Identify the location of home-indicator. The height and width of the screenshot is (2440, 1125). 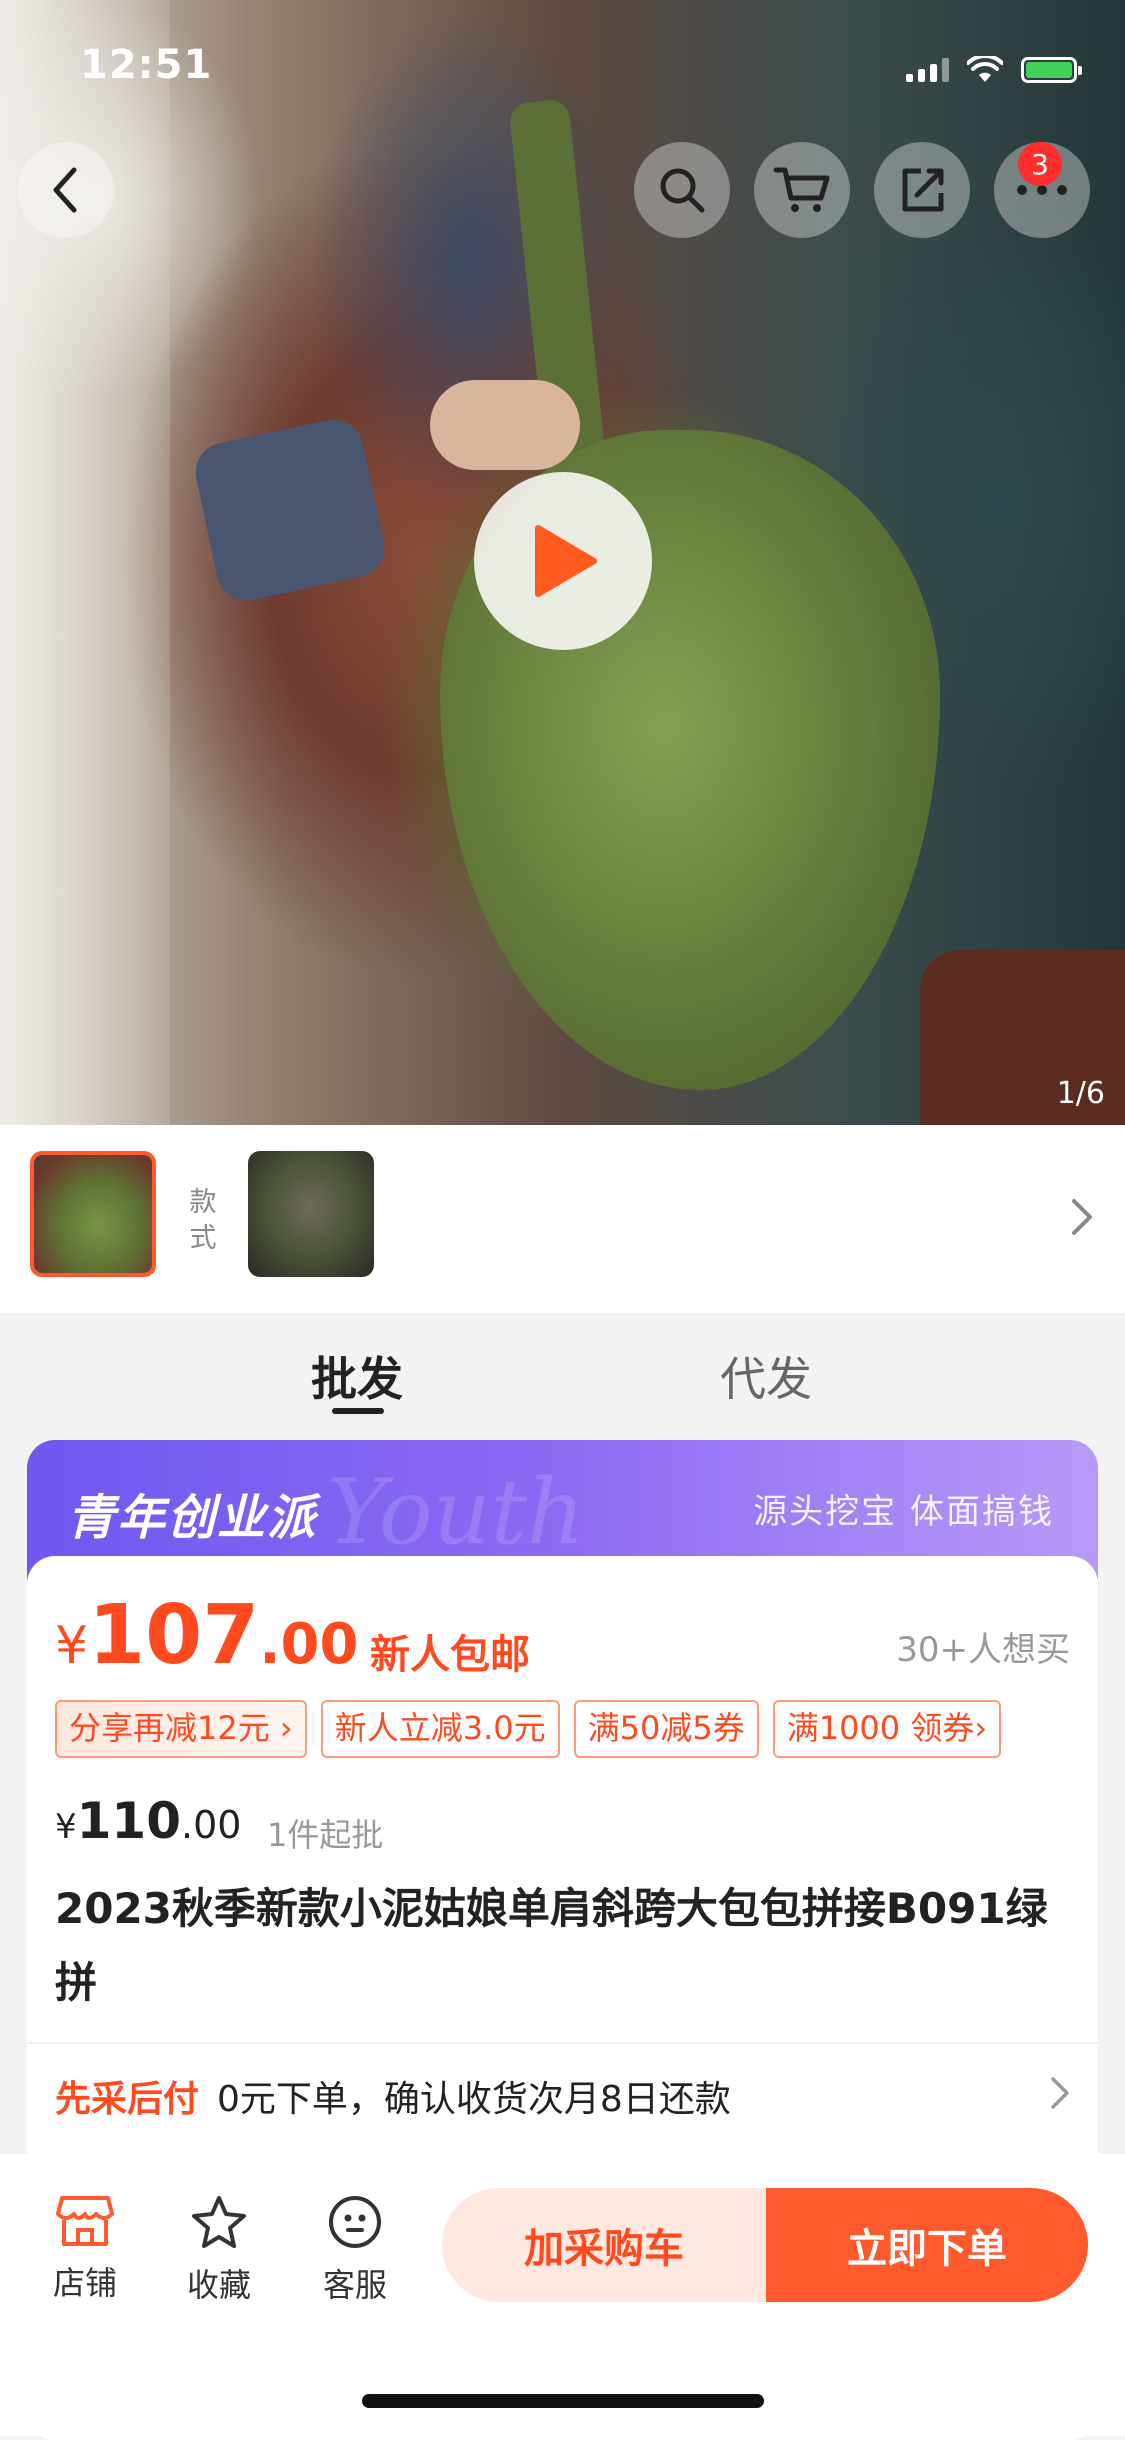
(563, 2401).